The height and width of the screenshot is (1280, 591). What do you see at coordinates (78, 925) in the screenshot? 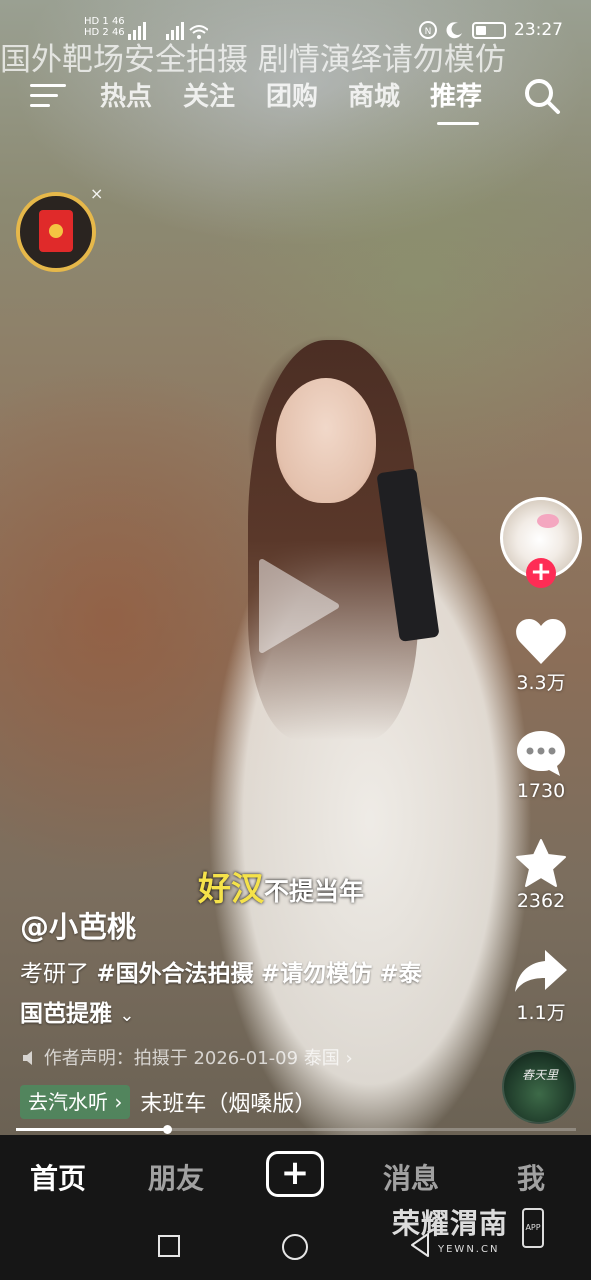
I see `author-username: @小芭桃` at bounding box center [78, 925].